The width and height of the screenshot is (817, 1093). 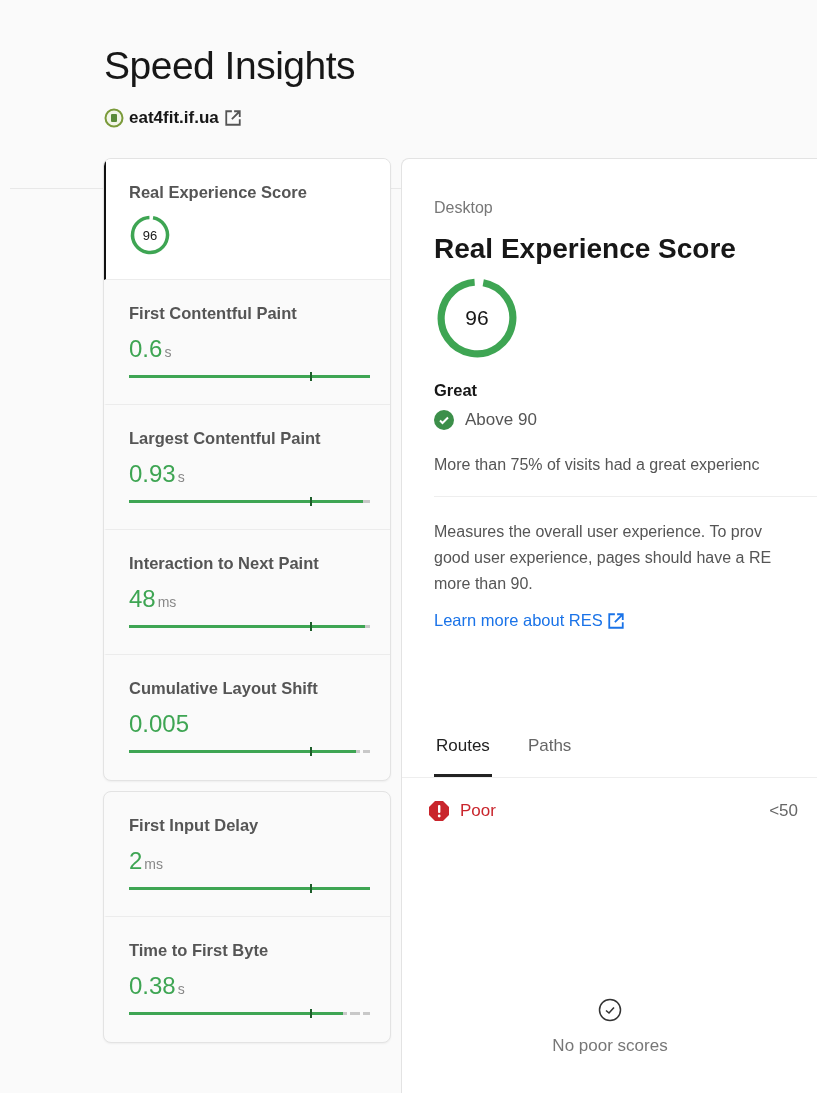 What do you see at coordinates (478, 811) in the screenshot?
I see `status-label: Poor` at bounding box center [478, 811].